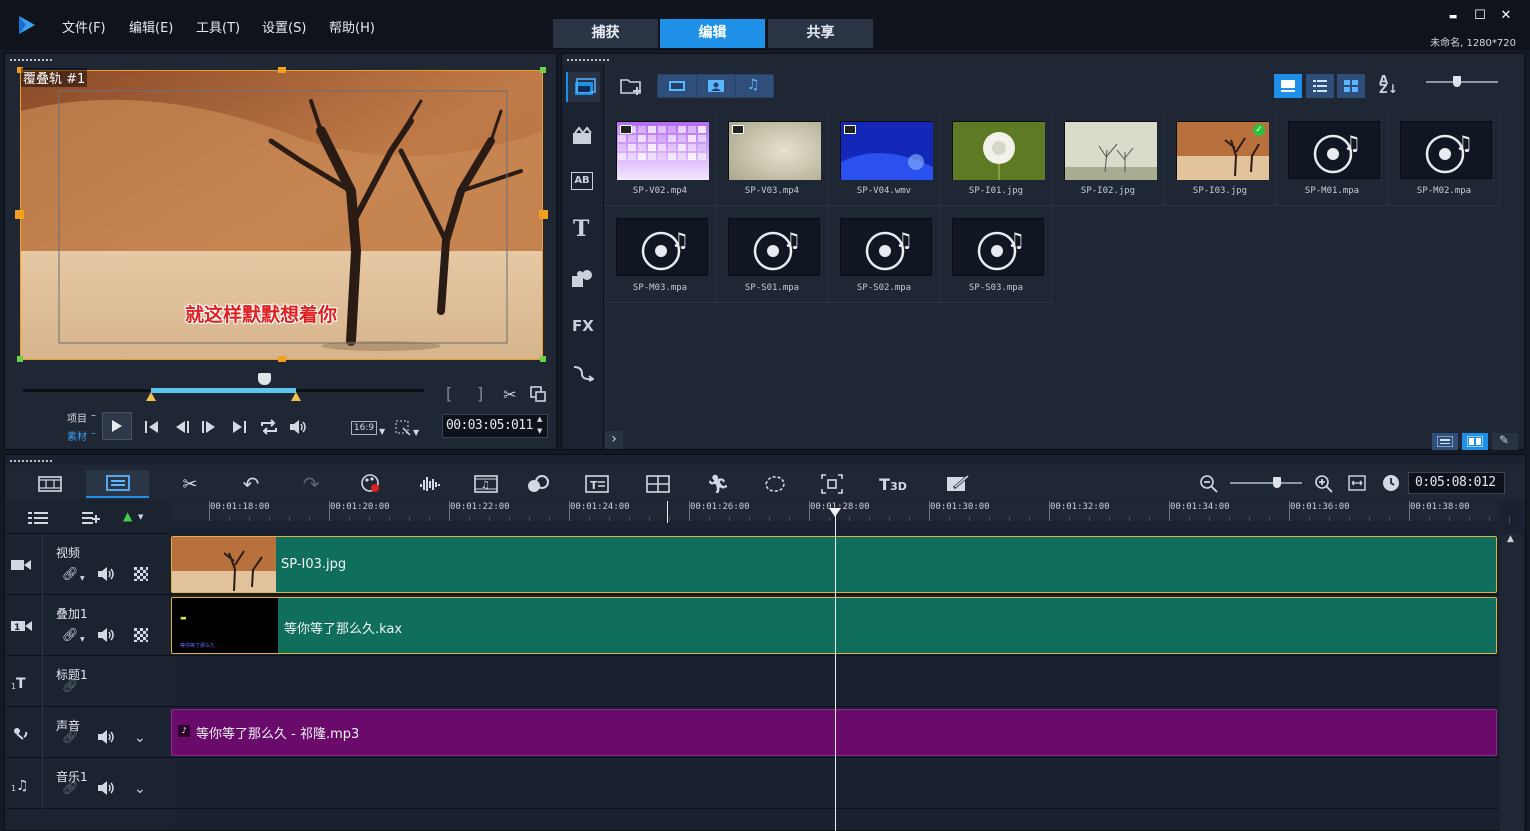 The height and width of the screenshot is (831, 1530). I want to click on scroll-up-icon: ▲, so click(1510, 539).